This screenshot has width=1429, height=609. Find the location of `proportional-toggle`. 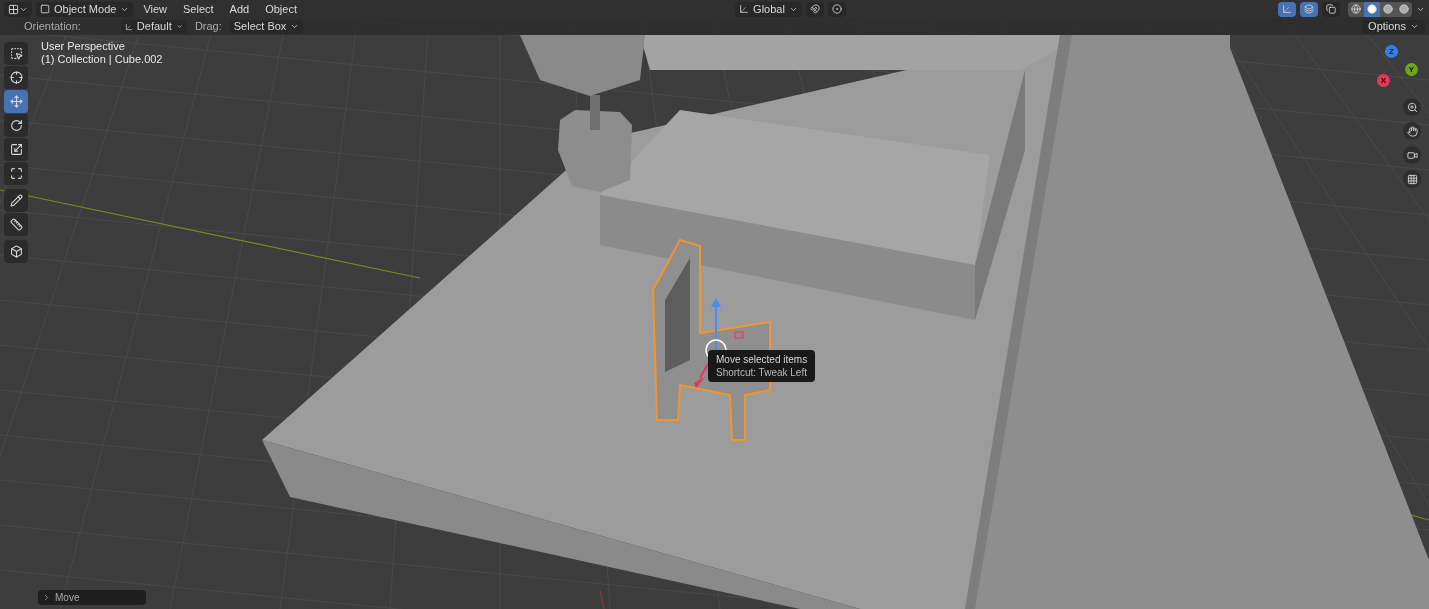

proportional-toggle is located at coordinates (836, 9).